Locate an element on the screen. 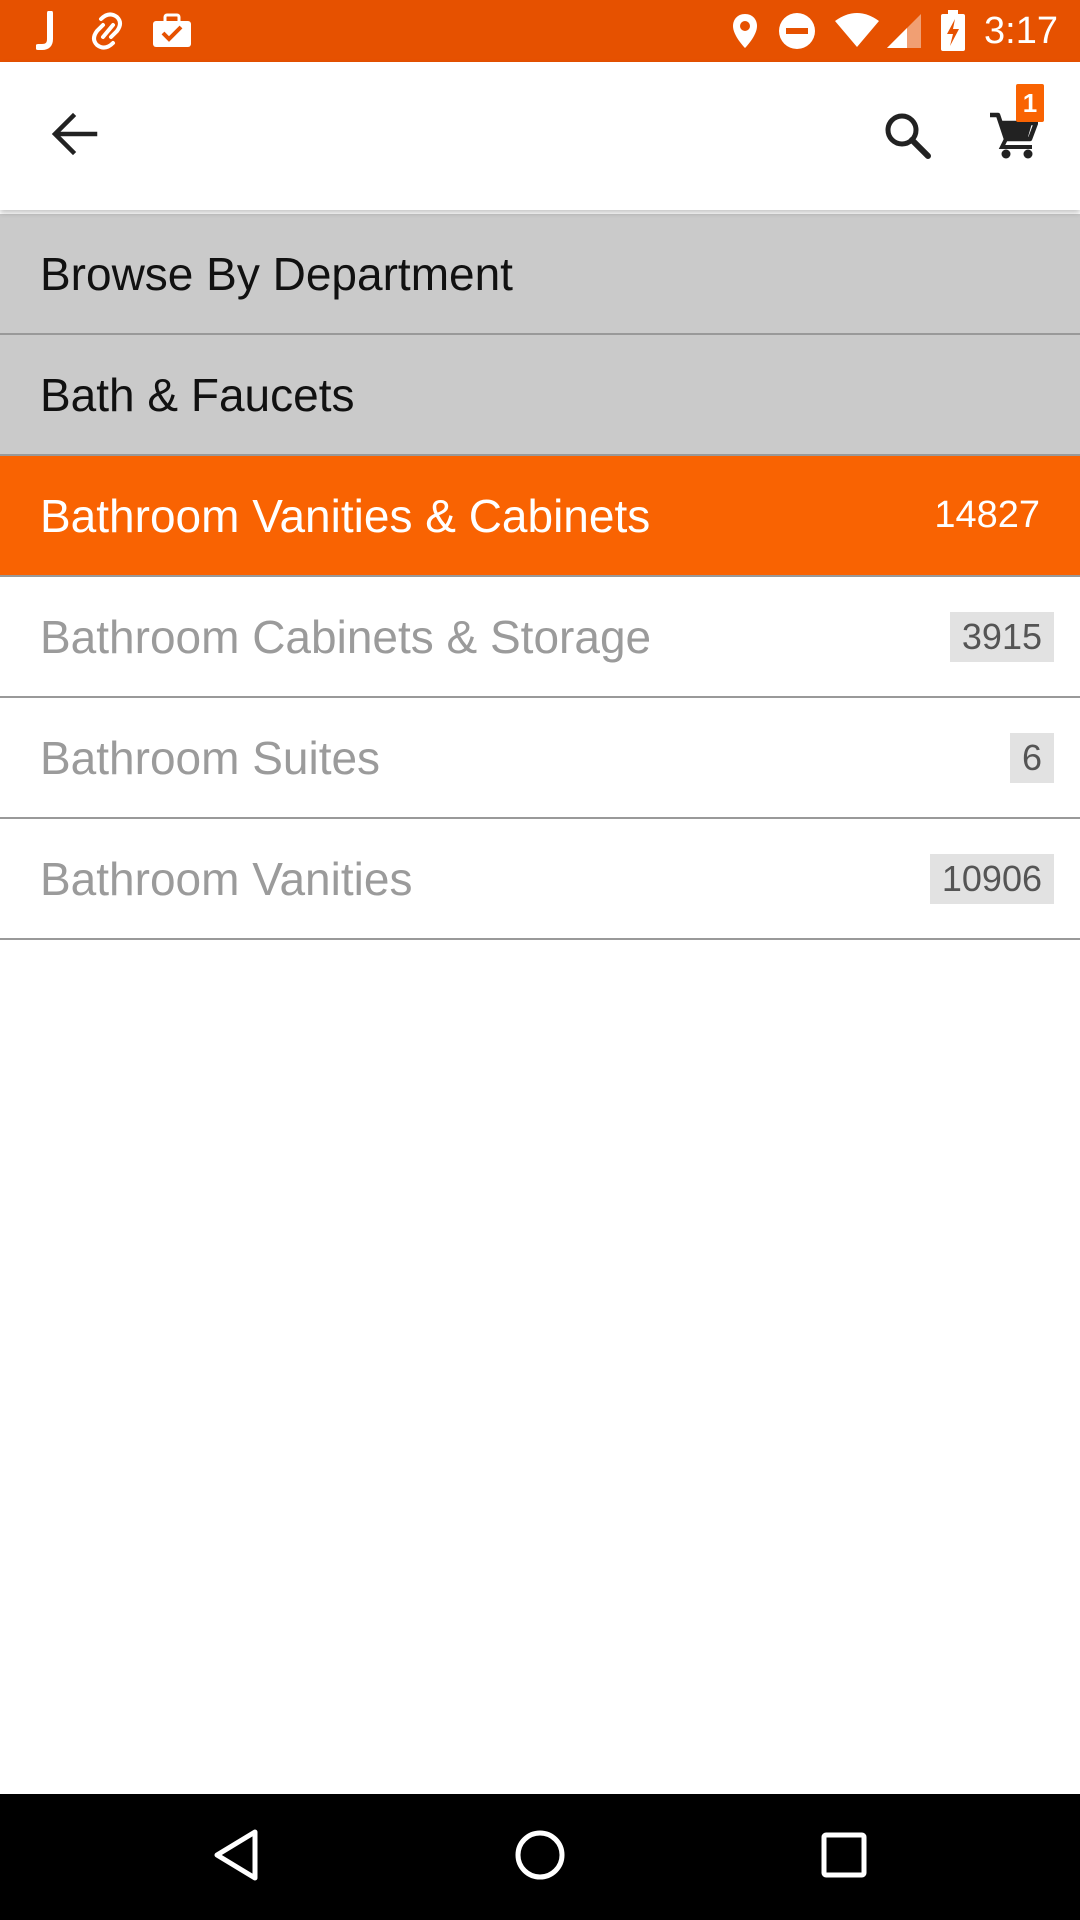 The width and height of the screenshot is (1080, 1920). nav-home-icon is located at coordinates (540, 1857).